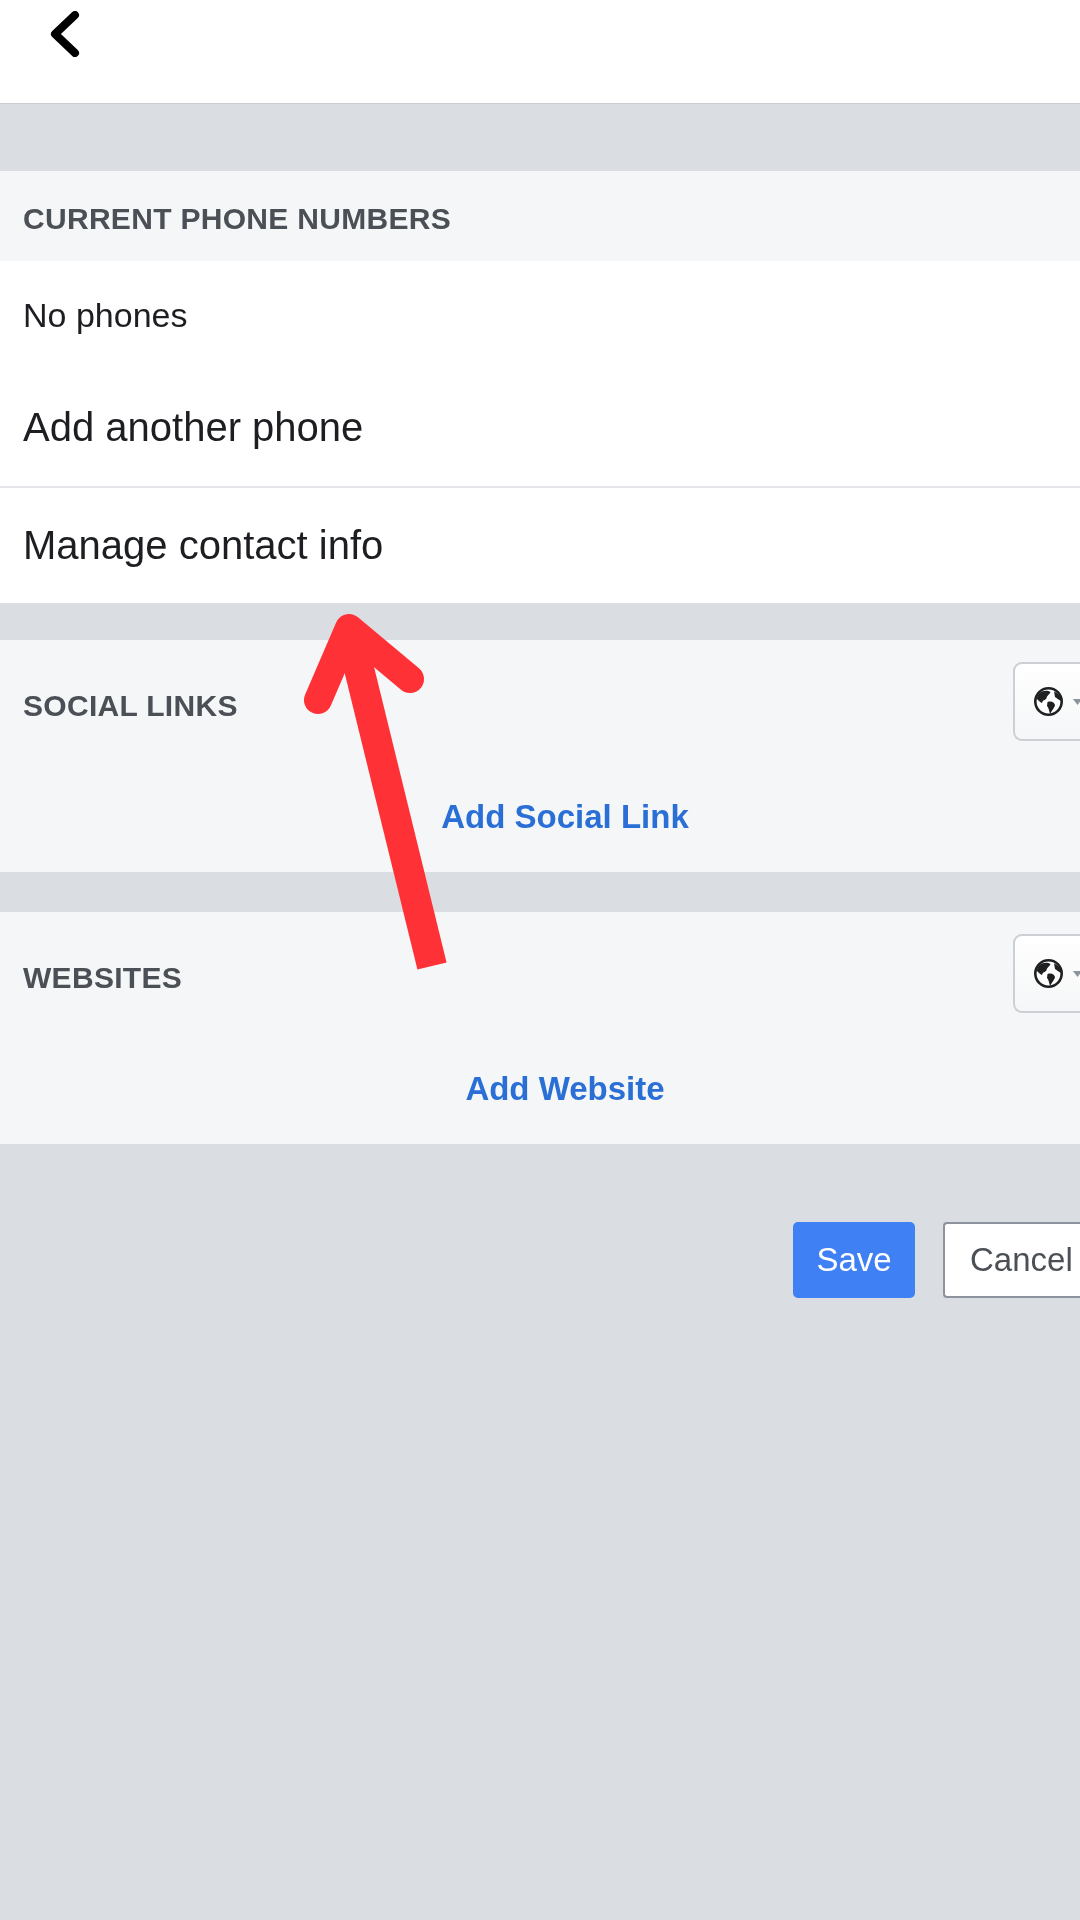  What do you see at coordinates (565, 1088) in the screenshot?
I see `add-link: Add Website` at bounding box center [565, 1088].